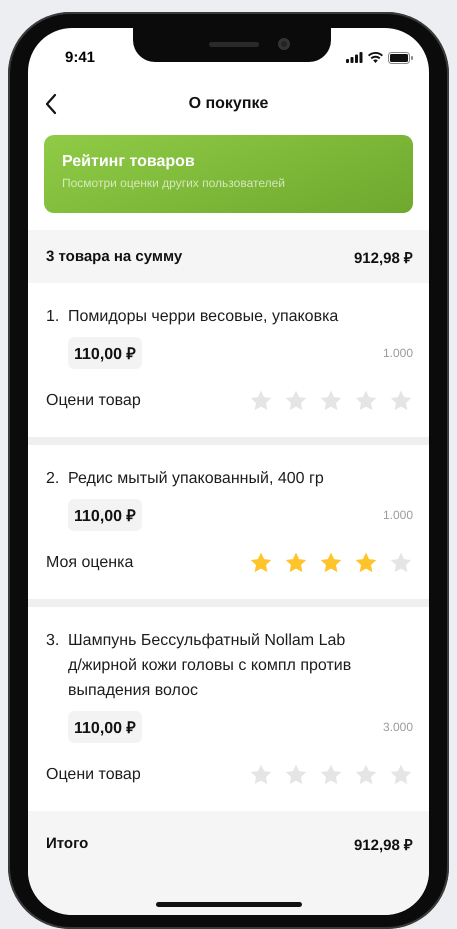  Describe the element at coordinates (354, 57) in the screenshot. I see `signal-icon` at that location.